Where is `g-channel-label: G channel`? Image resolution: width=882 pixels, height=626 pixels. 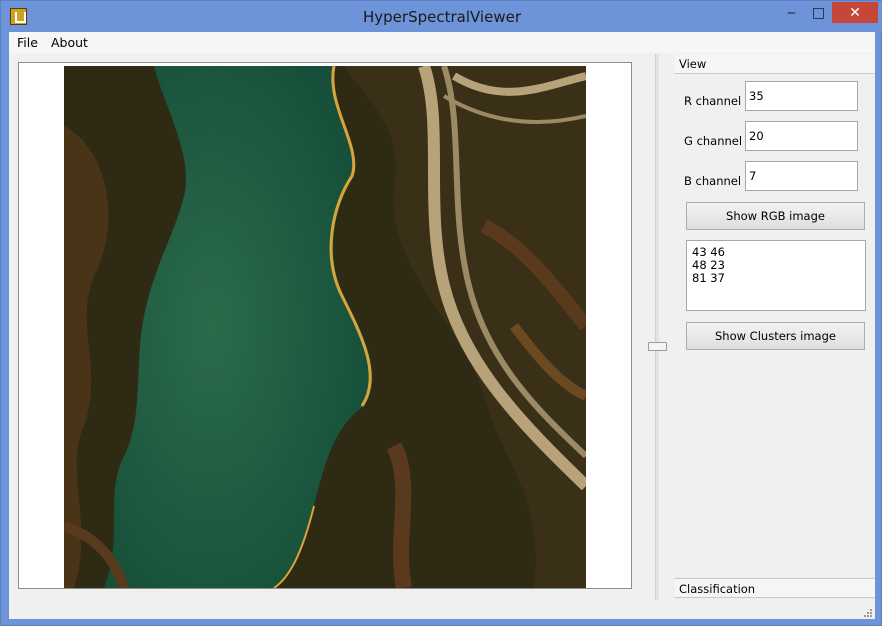
g-channel-label: G channel is located at coordinates (713, 141).